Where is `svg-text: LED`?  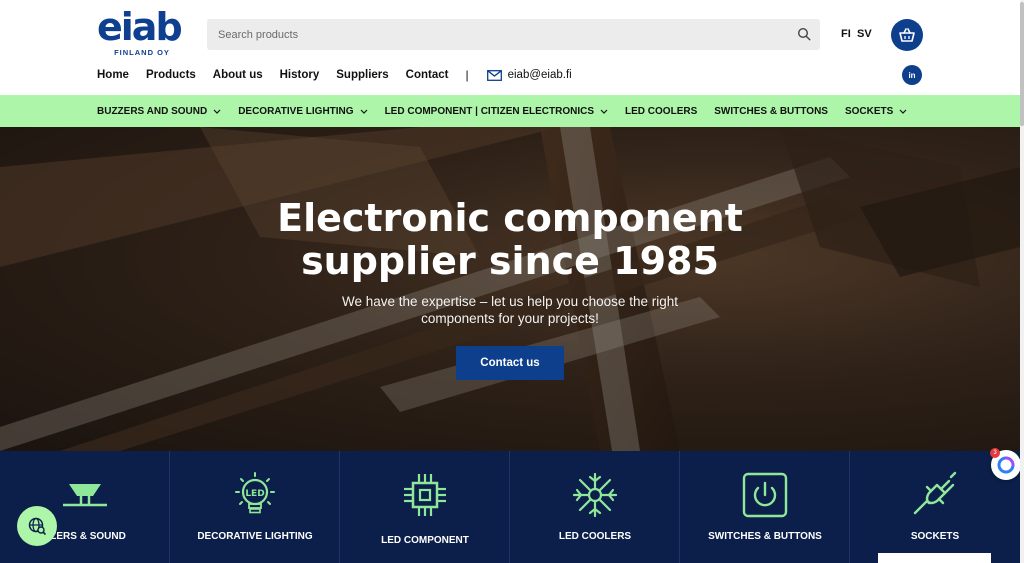
svg-text: LED is located at coordinates (254, 494).